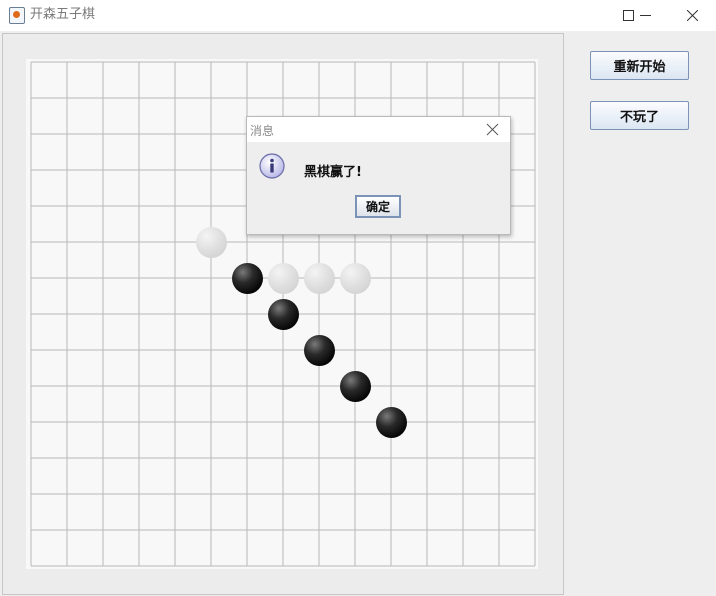 This screenshot has height=596, width=716. What do you see at coordinates (333, 172) in the screenshot?
I see `dialog-message: 黑棋赢了!` at bounding box center [333, 172].